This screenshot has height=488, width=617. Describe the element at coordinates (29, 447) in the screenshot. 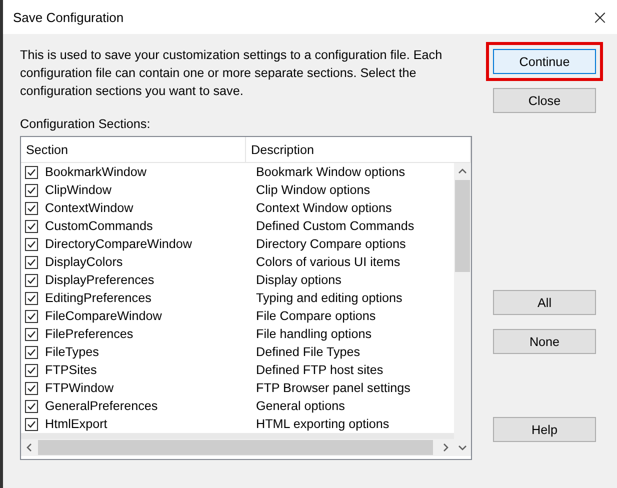

I see `scroll-left-icon` at that location.